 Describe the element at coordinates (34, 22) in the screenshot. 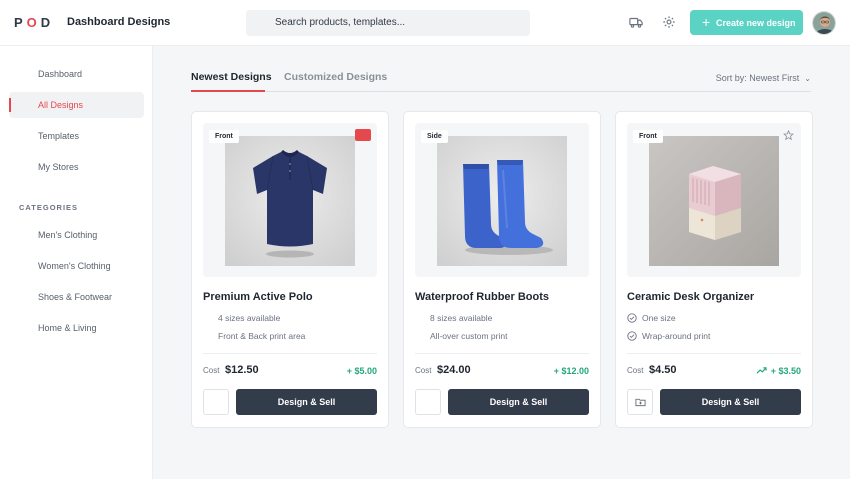

I see `logo: POD` at that location.